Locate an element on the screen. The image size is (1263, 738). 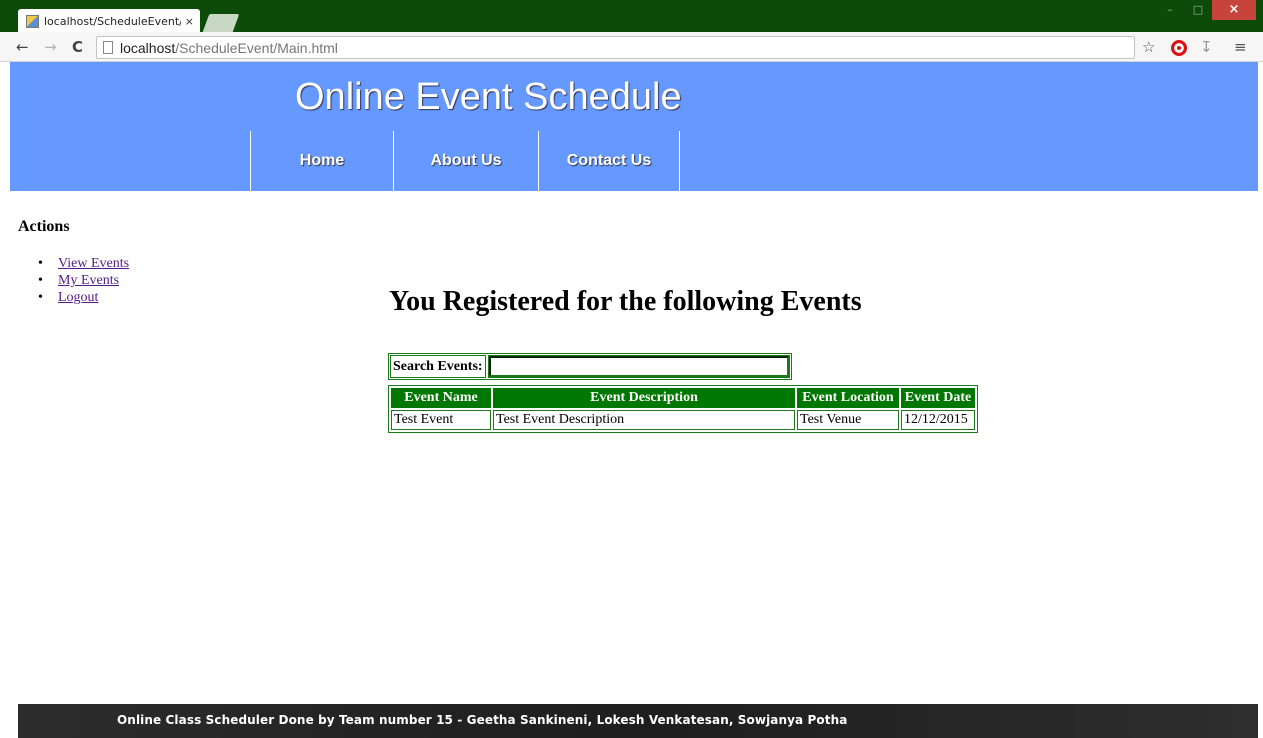
sidebar-heading: Actions is located at coordinates (44, 226).